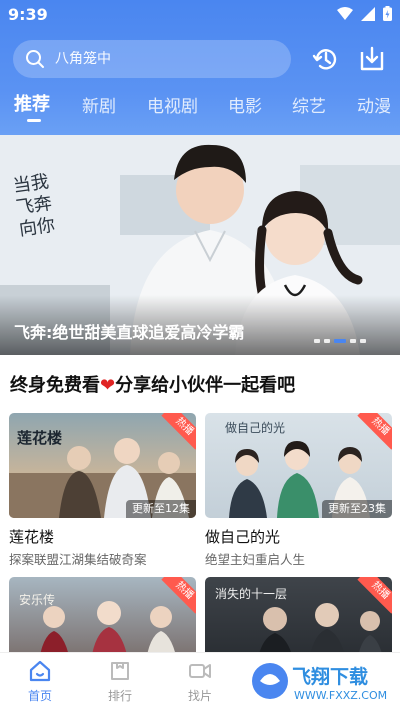 The height and width of the screenshot is (711, 400). I want to click on card-title: 做自己的光, so click(298, 536).